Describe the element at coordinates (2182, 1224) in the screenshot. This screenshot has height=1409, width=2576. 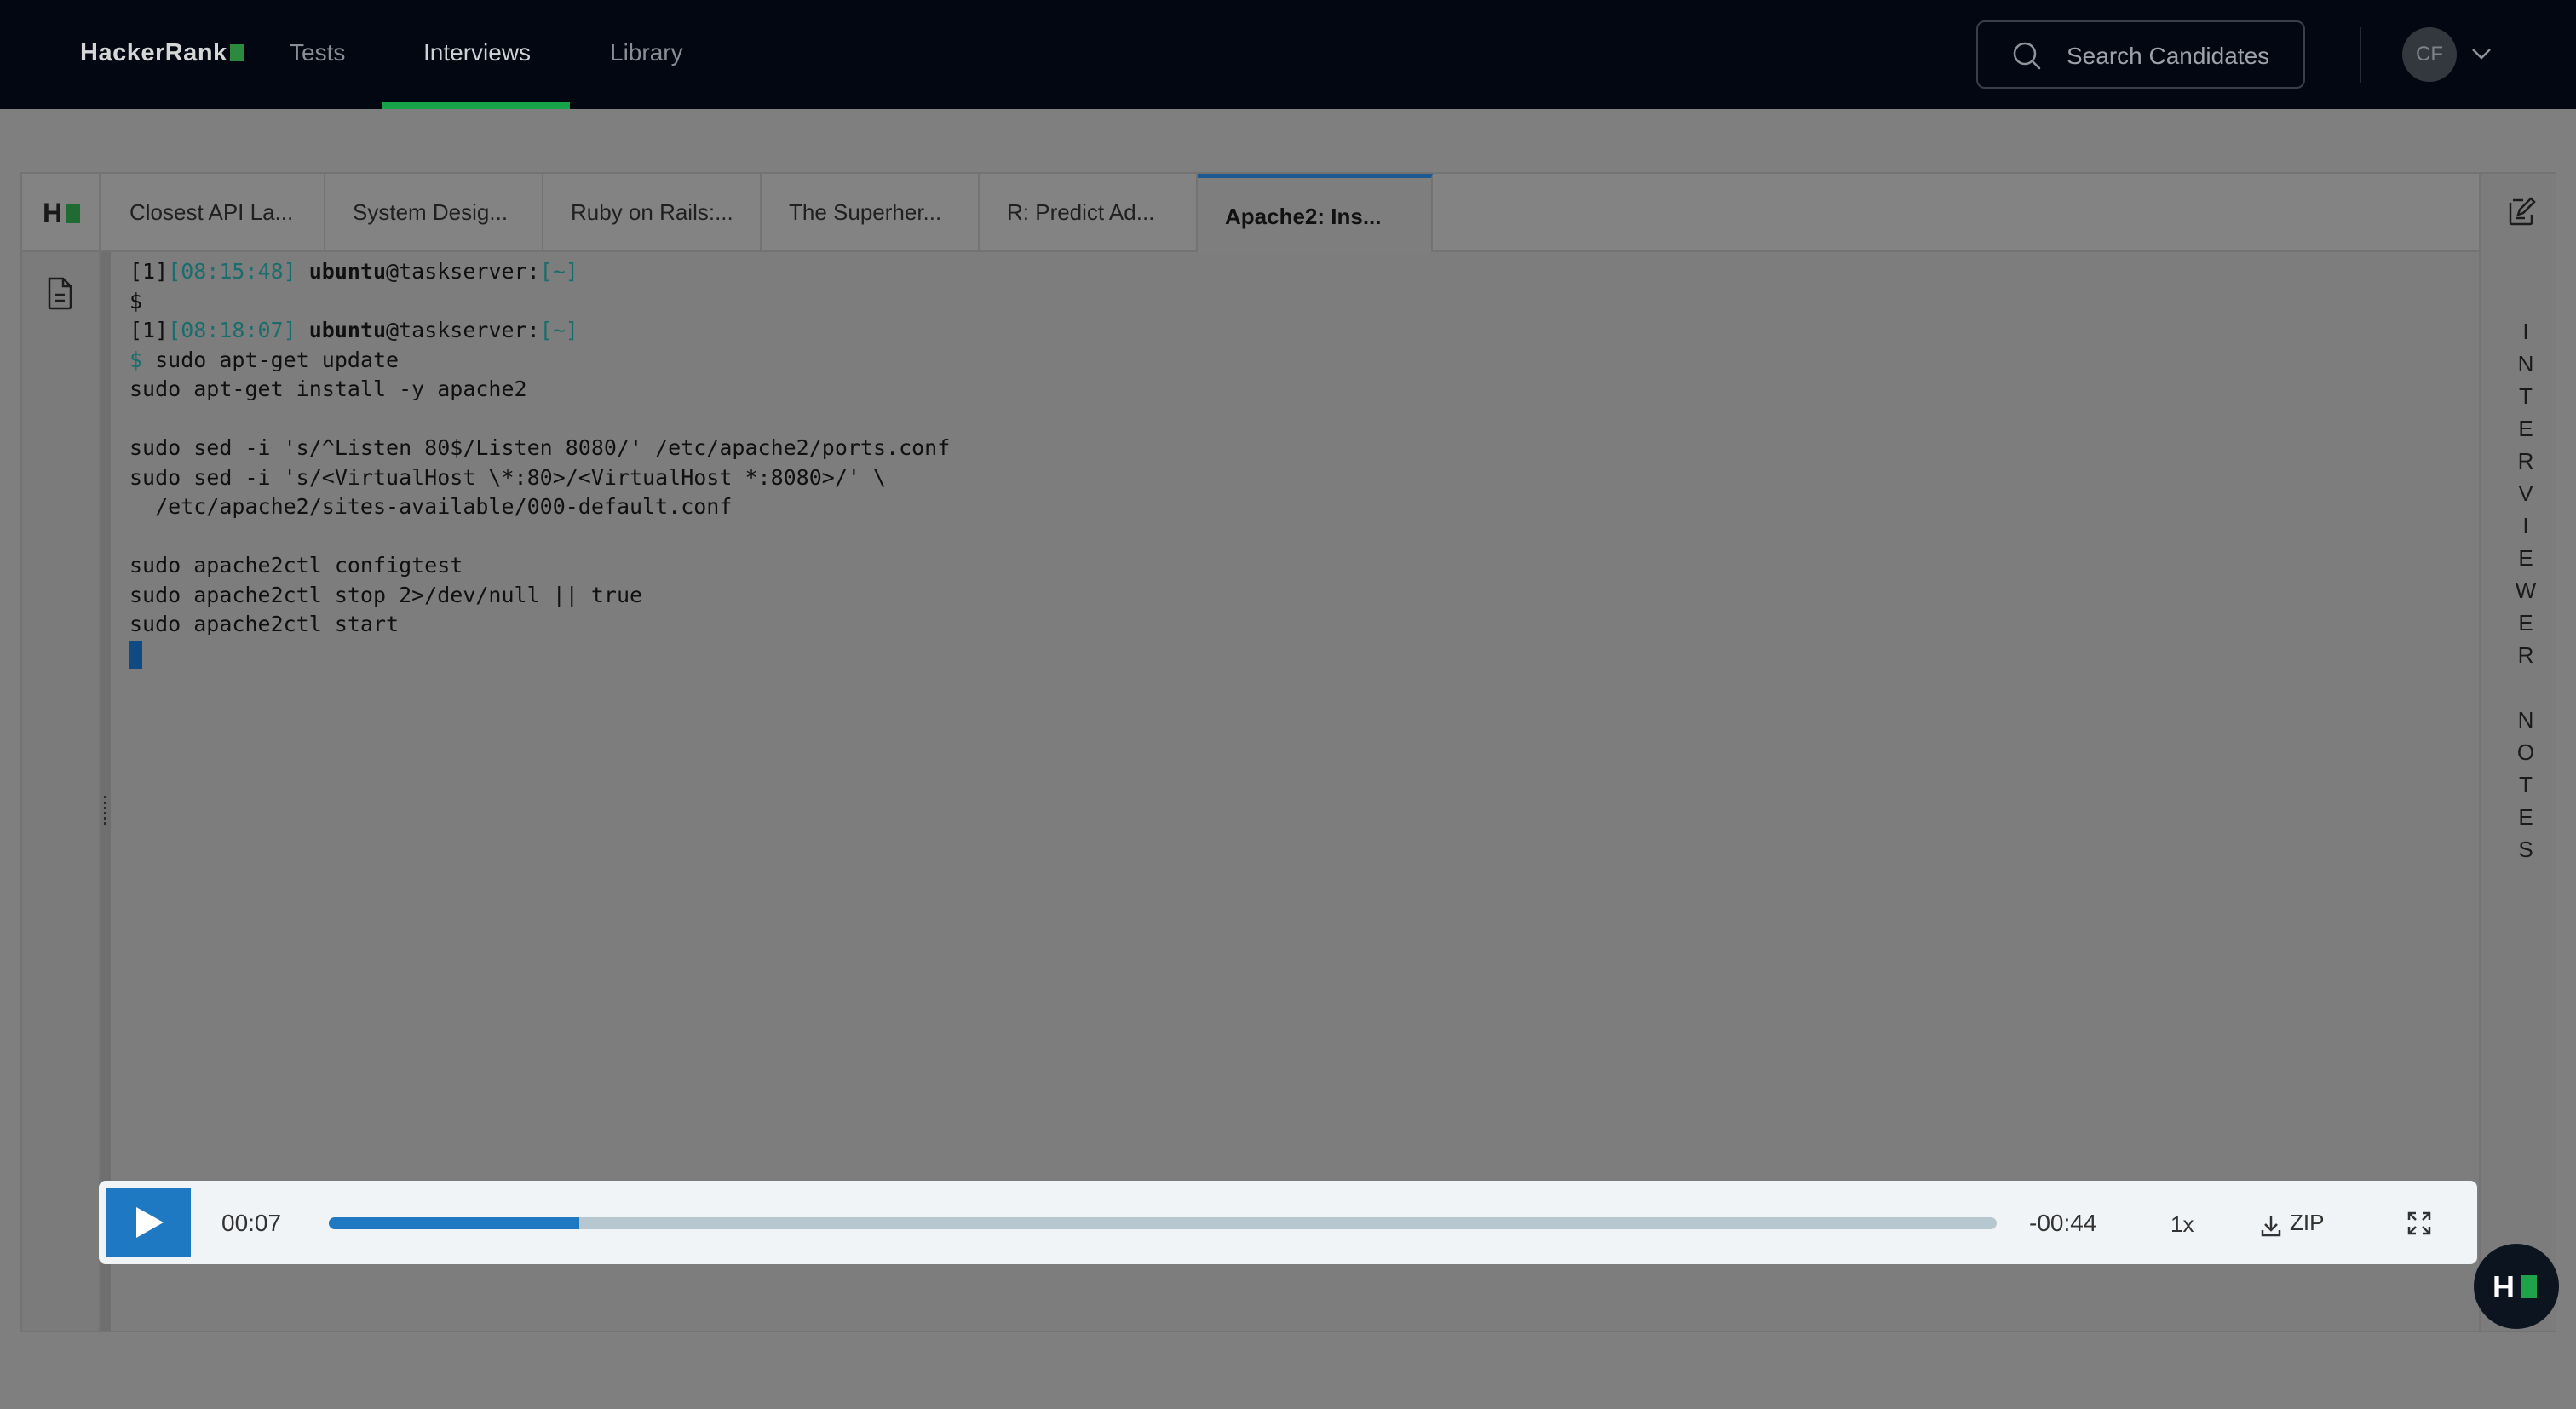
I see `playback-speed-button: 1x` at that location.